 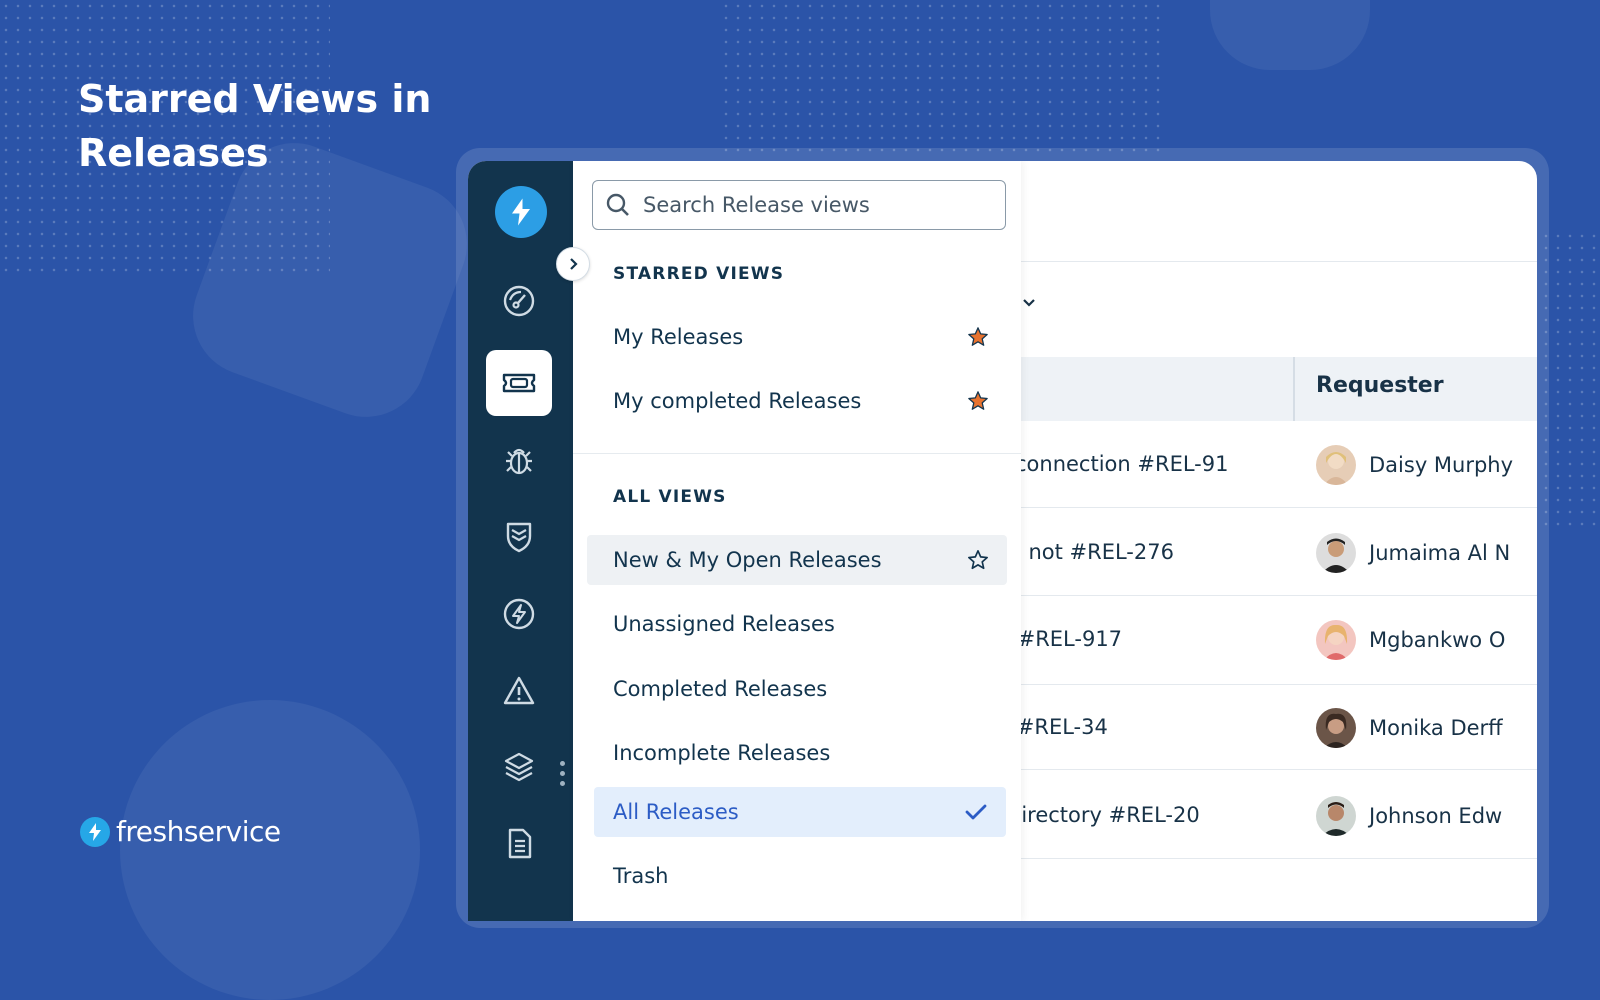 I want to click on search-box, so click(x=799, y=205).